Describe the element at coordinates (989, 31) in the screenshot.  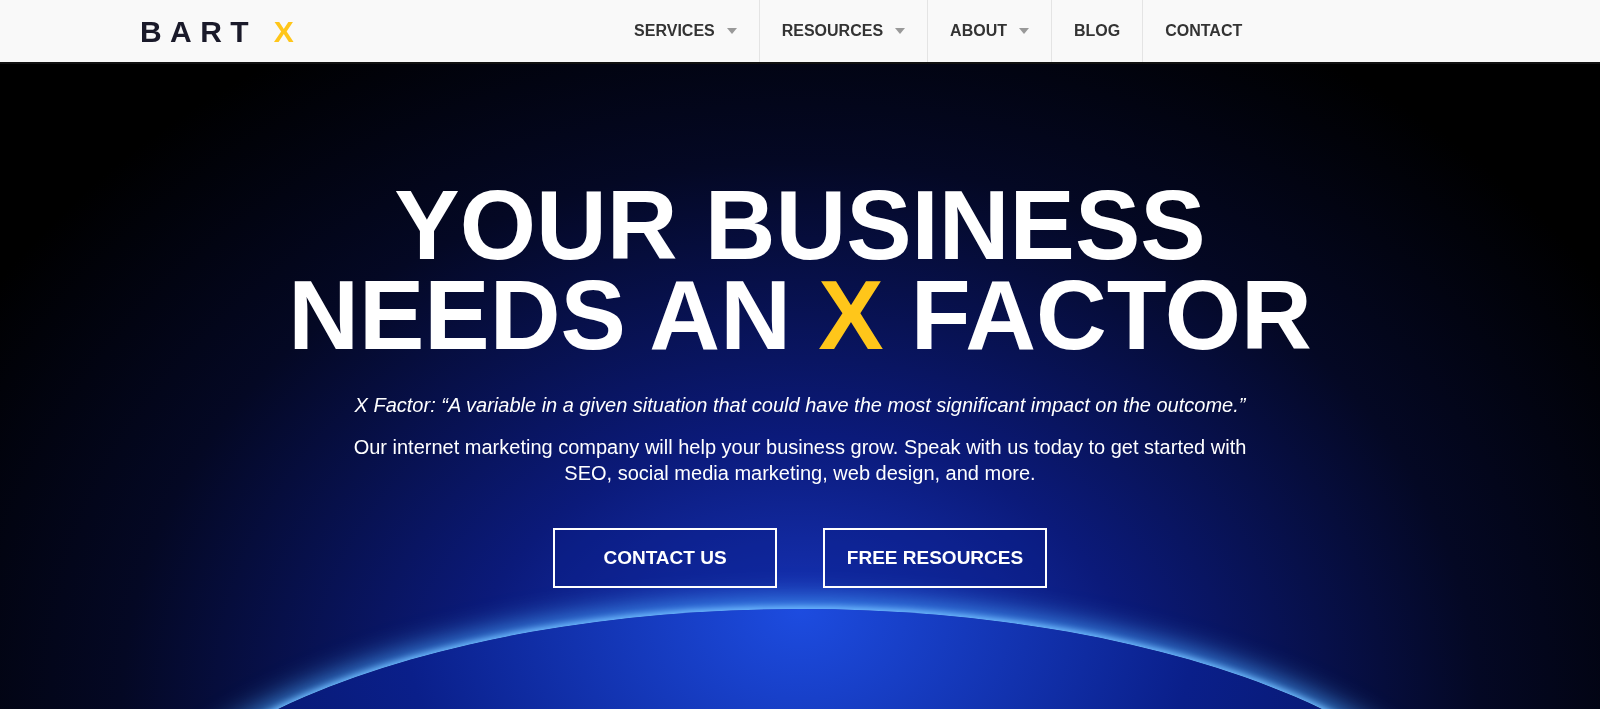
I see `nav-link: ABOUT` at that location.